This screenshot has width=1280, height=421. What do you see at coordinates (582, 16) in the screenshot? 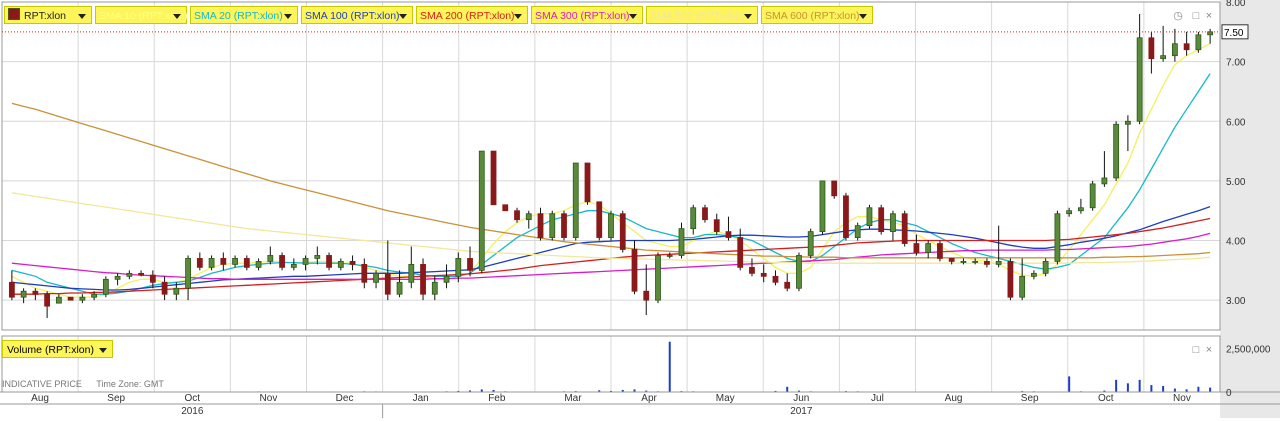
I see `legend-label: SMA 300 (RPT:xlon)` at bounding box center [582, 16].